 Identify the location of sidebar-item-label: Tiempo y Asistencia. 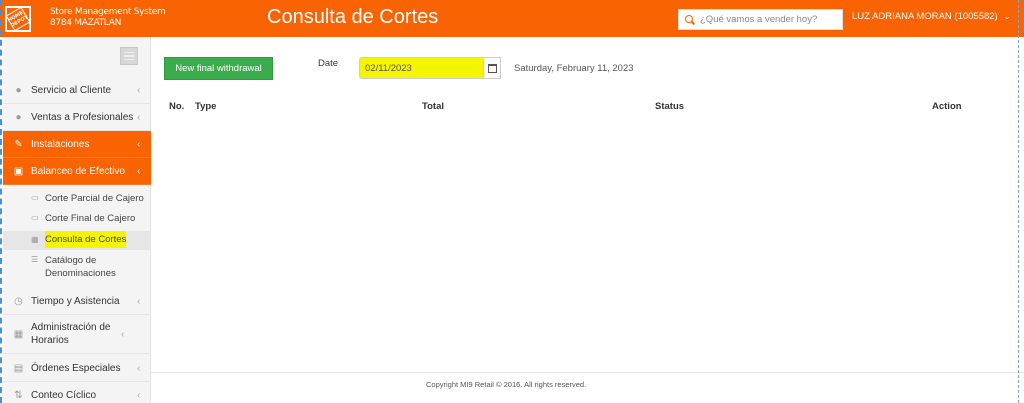
(75, 301).